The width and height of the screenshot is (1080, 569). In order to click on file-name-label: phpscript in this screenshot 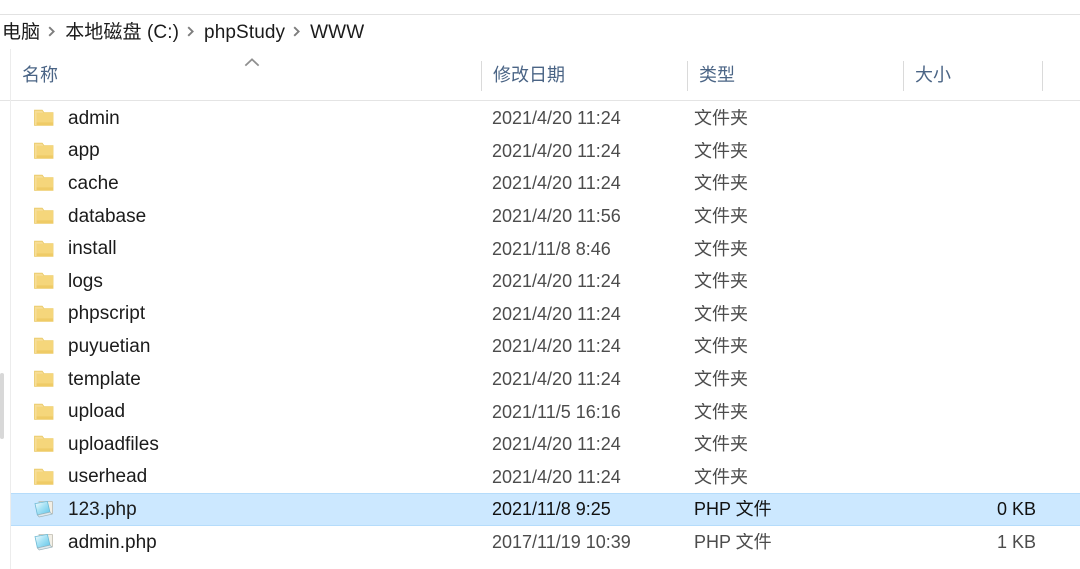, I will do `click(107, 313)`.